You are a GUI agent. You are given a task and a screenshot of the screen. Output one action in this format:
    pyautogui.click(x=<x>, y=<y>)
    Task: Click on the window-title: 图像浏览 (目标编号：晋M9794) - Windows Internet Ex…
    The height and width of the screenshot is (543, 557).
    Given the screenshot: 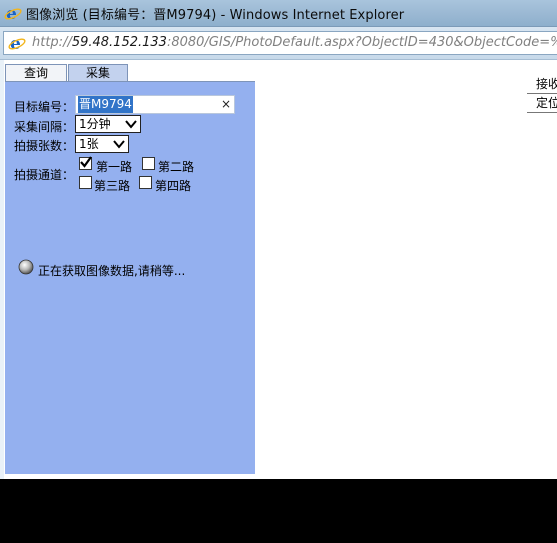 What is the action you would take?
    pyautogui.click(x=215, y=15)
    